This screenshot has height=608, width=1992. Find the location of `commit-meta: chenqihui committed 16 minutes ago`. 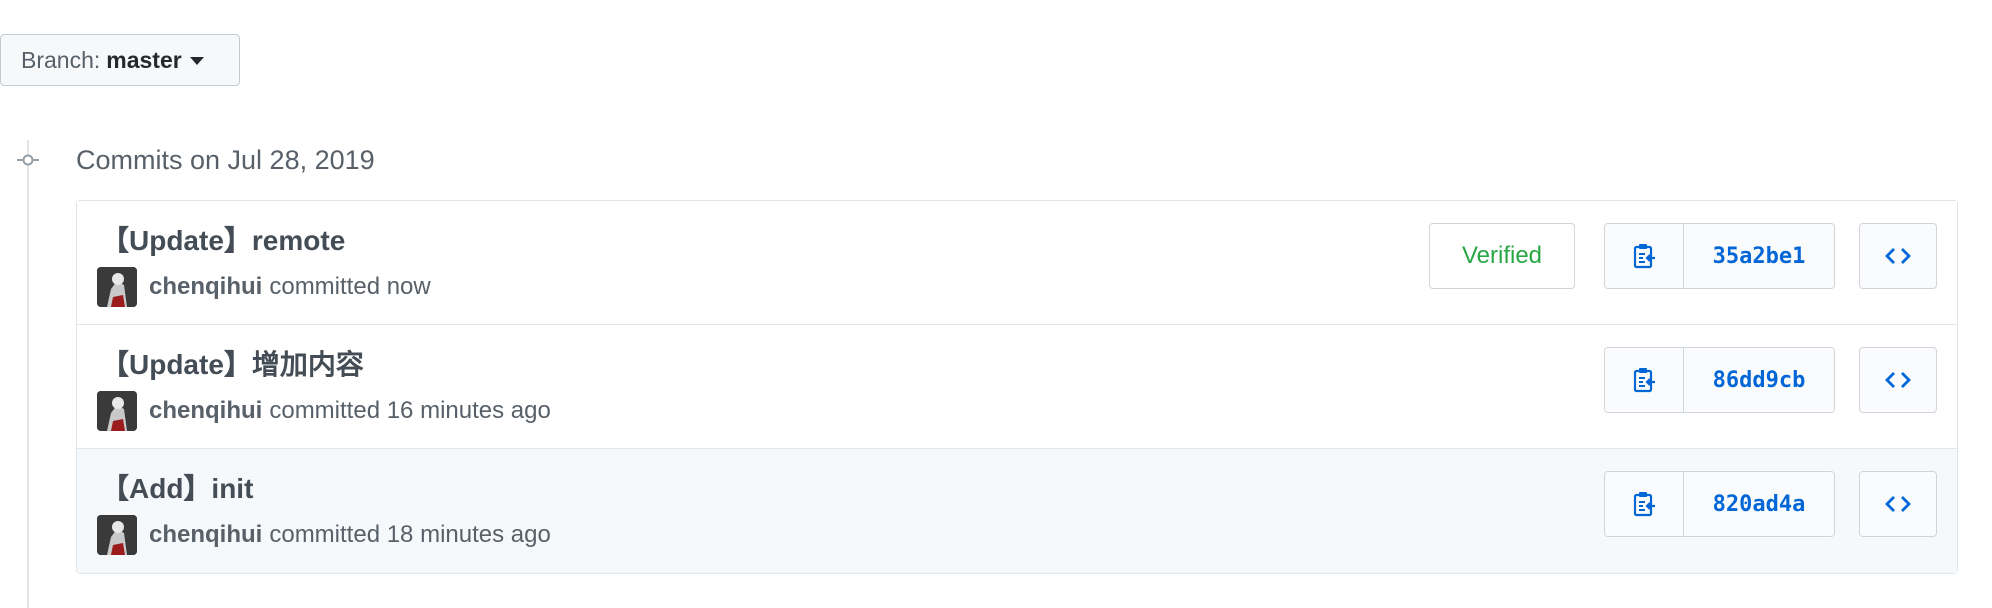

commit-meta: chenqihui committed 16 minutes ago is located at coordinates (324, 411).